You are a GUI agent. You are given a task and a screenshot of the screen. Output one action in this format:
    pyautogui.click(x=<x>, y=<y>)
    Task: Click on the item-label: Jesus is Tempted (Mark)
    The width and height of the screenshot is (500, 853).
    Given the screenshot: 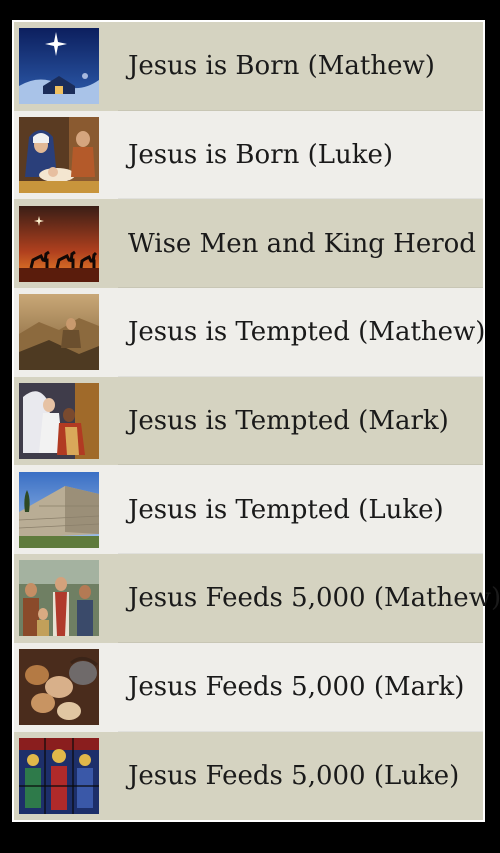 What is the action you would take?
    pyautogui.click(x=288, y=421)
    